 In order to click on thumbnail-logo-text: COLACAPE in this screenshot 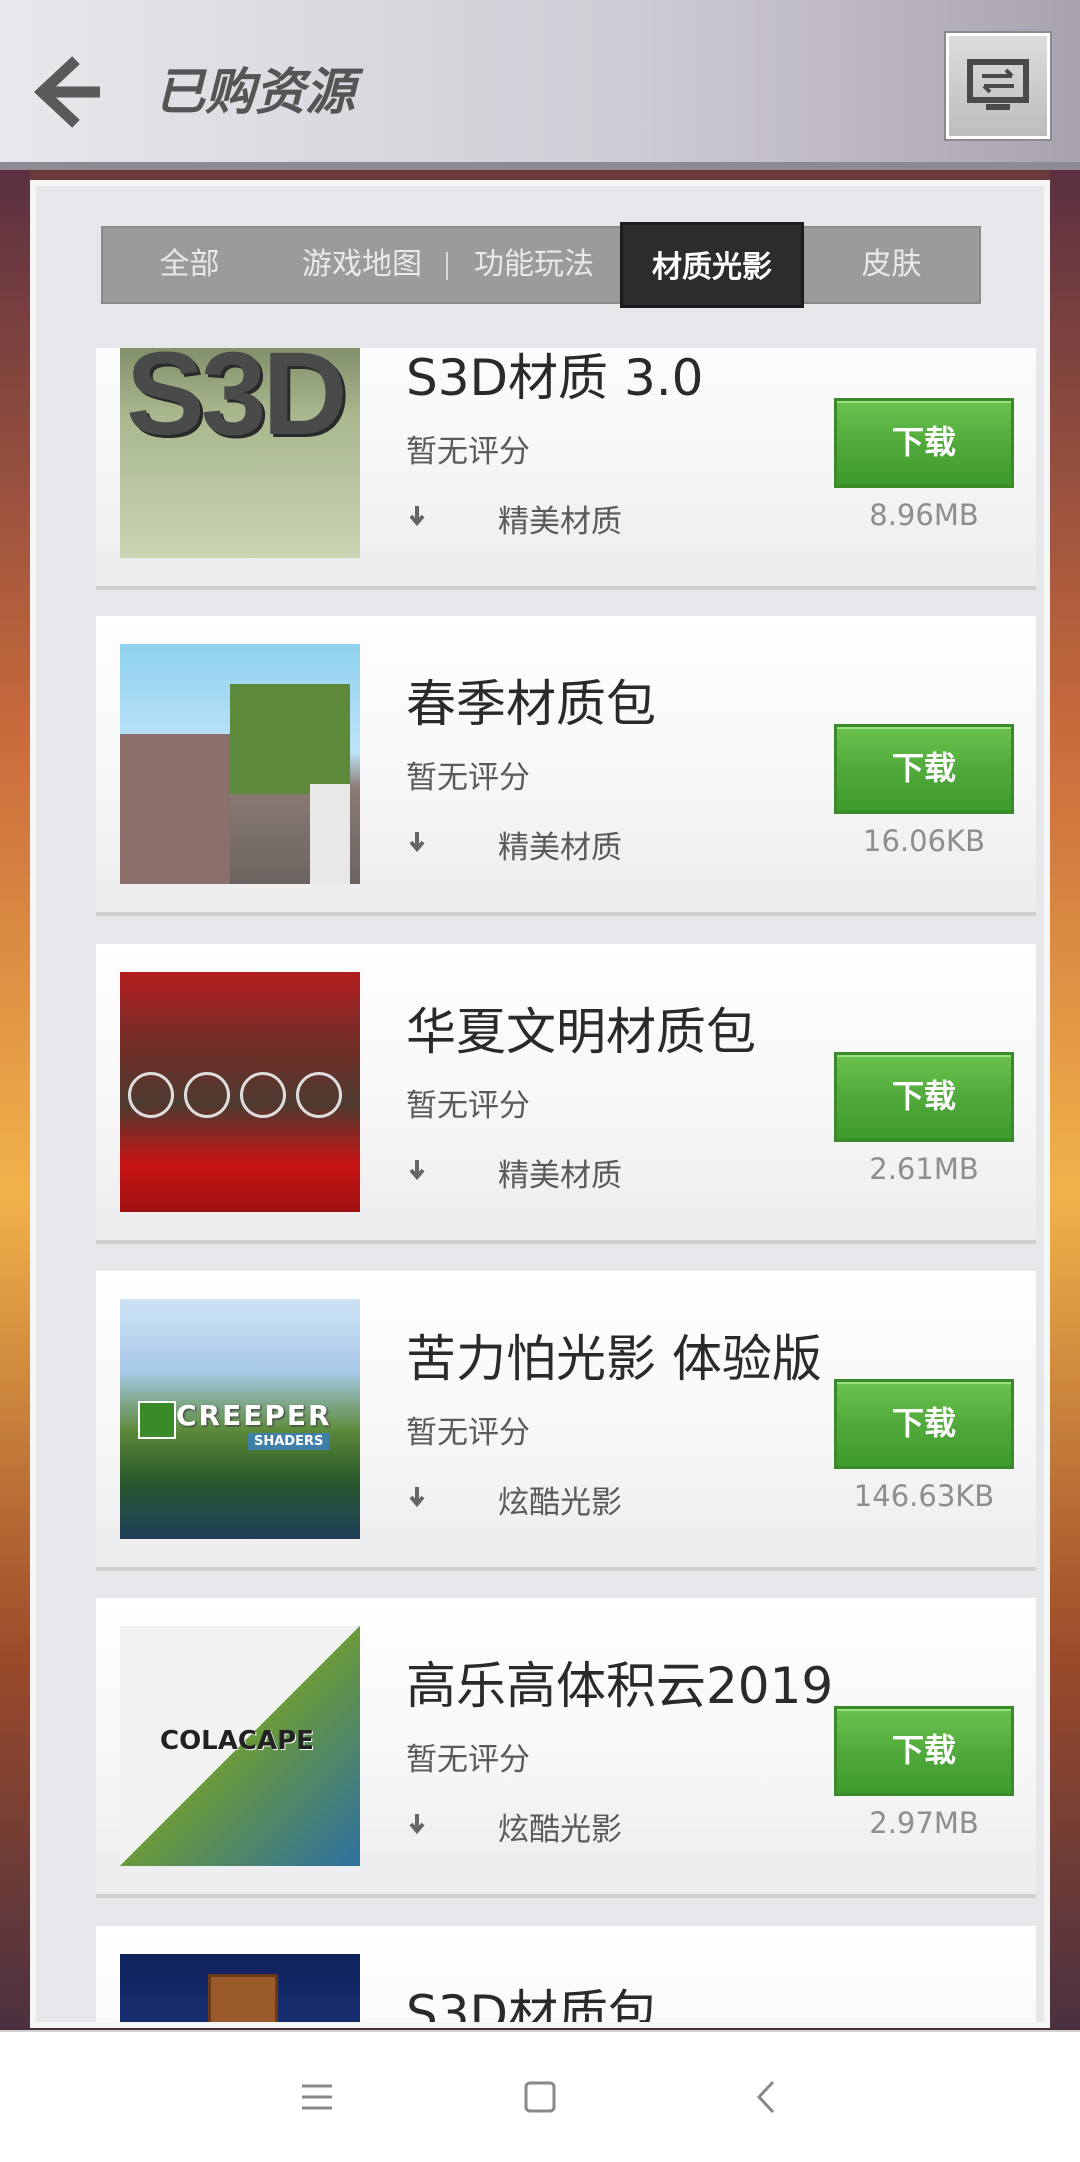, I will do `click(237, 1741)`.